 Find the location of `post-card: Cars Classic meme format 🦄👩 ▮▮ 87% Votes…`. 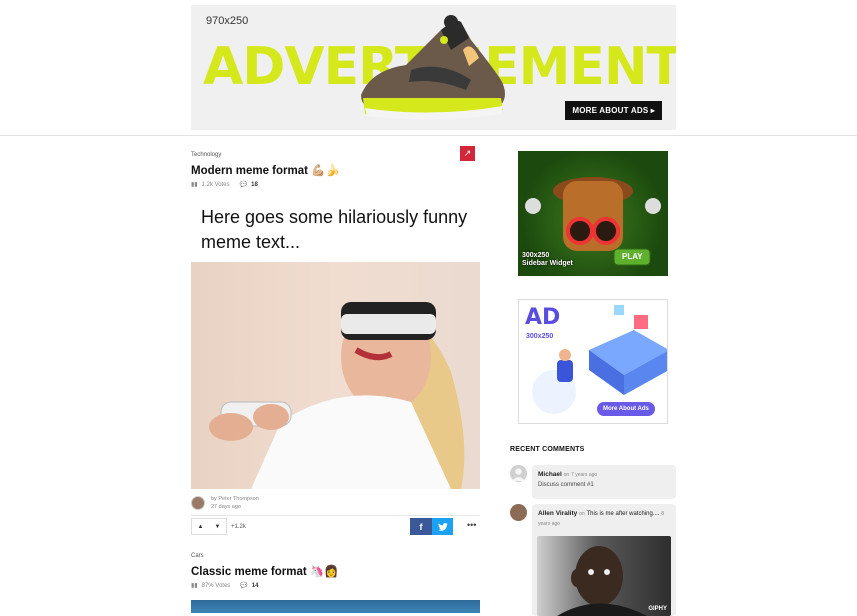

post-card: Cars Classic meme format 🦄👩 ▮▮ 87% Votes… is located at coordinates (335, 571).